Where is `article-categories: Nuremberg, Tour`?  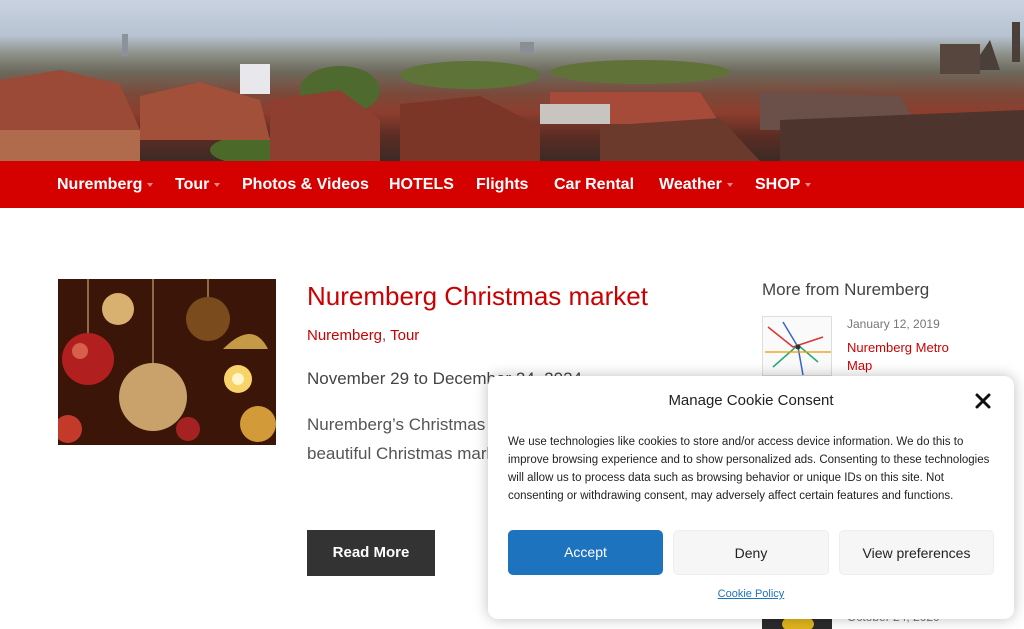 article-categories: Nuremberg, Tour is located at coordinates (363, 335).